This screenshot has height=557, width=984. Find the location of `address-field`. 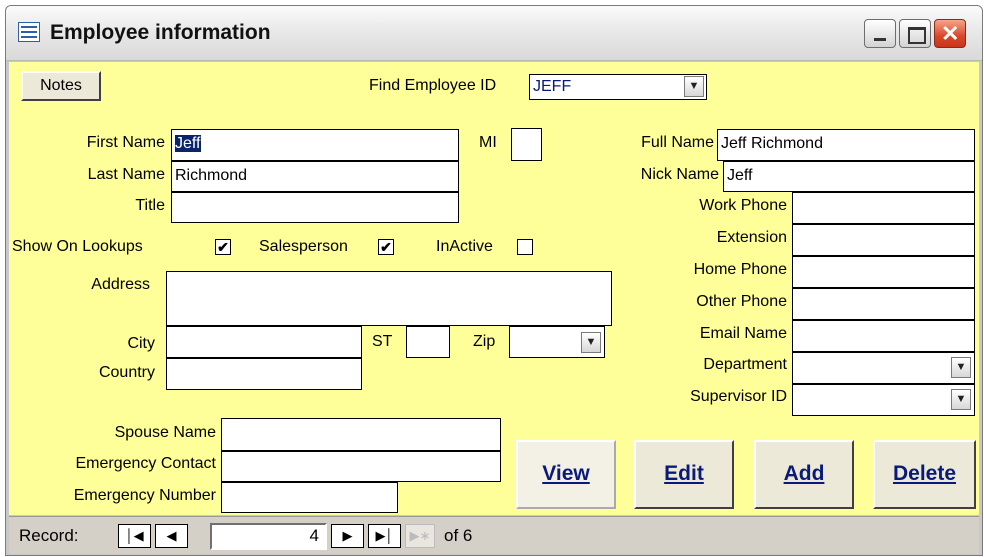

address-field is located at coordinates (389, 298).